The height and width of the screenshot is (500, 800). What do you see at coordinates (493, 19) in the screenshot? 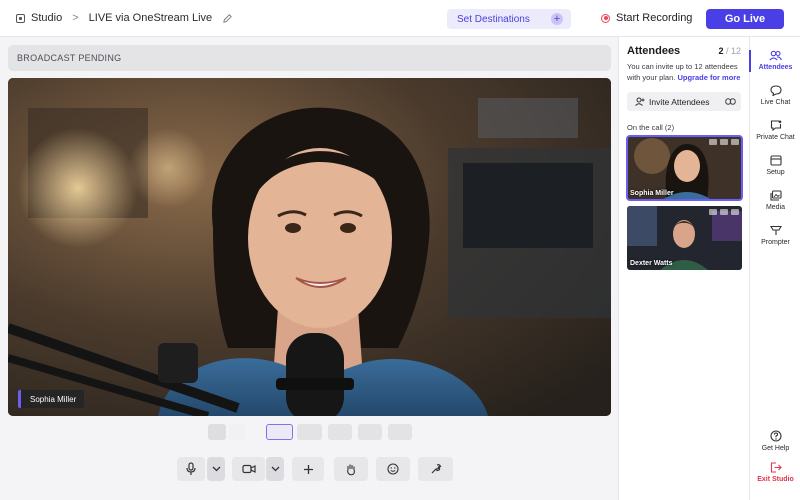
I see `set-destinations-label: Set Destinations` at bounding box center [493, 19].